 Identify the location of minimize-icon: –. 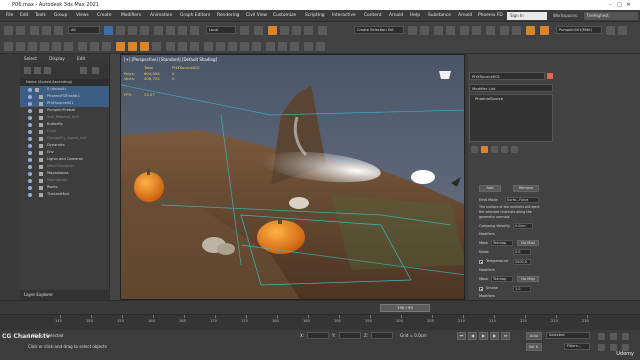
(610, 5).